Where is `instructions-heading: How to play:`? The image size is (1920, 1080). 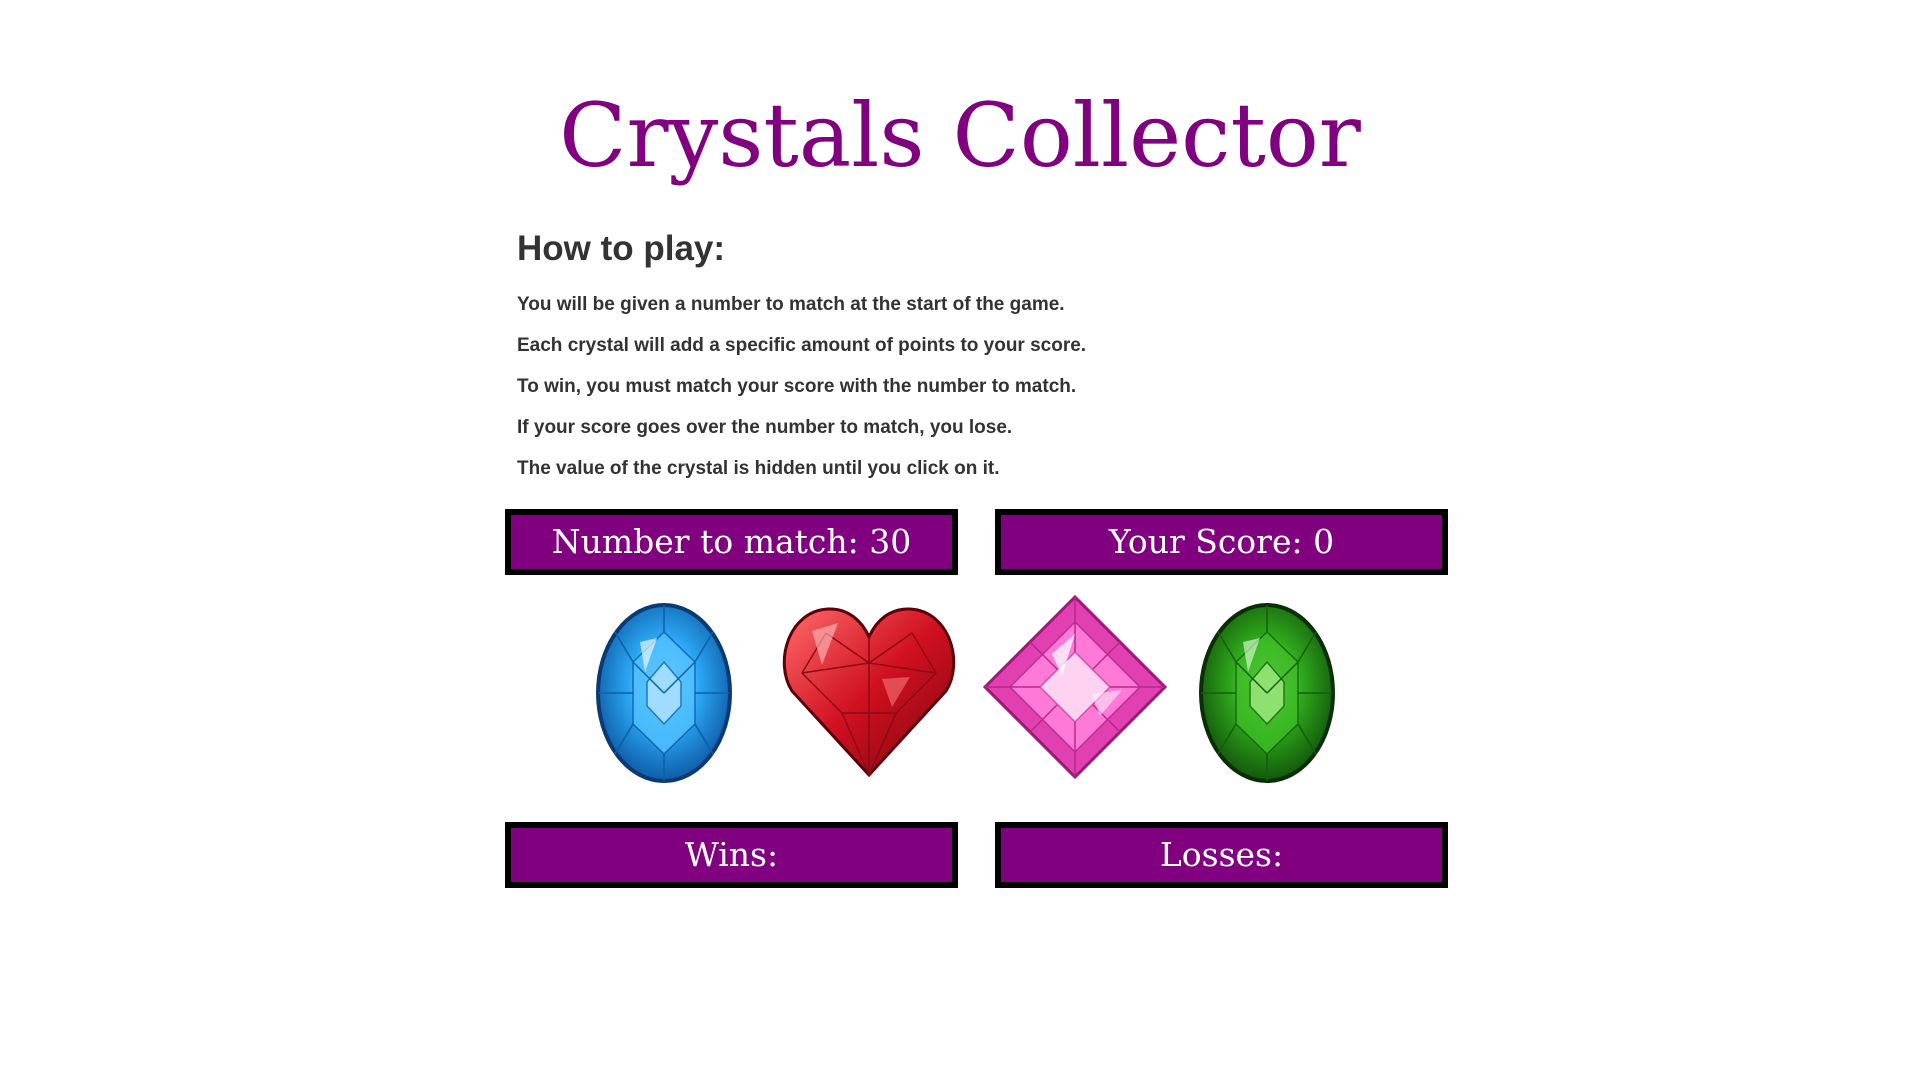 instructions-heading: How to play: is located at coordinates (621, 248).